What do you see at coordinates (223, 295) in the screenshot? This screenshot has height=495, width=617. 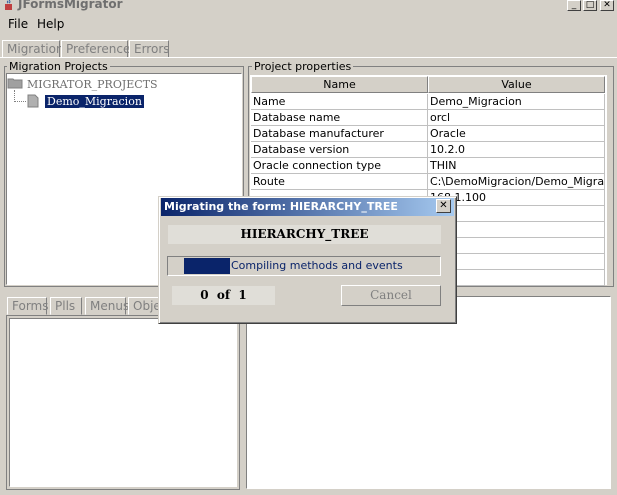 I see `form-count: 0 of 1` at bounding box center [223, 295].